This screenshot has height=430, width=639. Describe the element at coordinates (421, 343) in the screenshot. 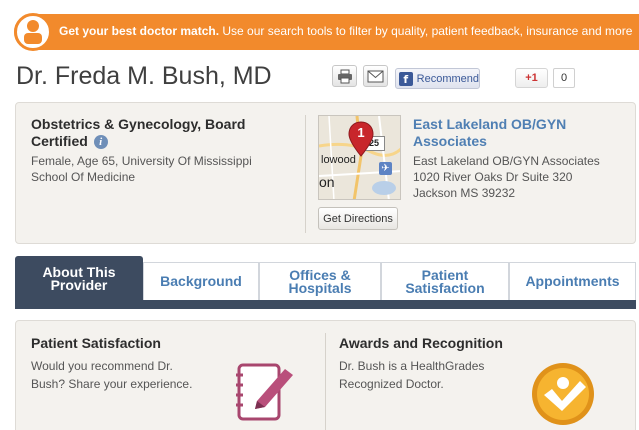

I see `awards-title: Awards and Recognition` at that location.